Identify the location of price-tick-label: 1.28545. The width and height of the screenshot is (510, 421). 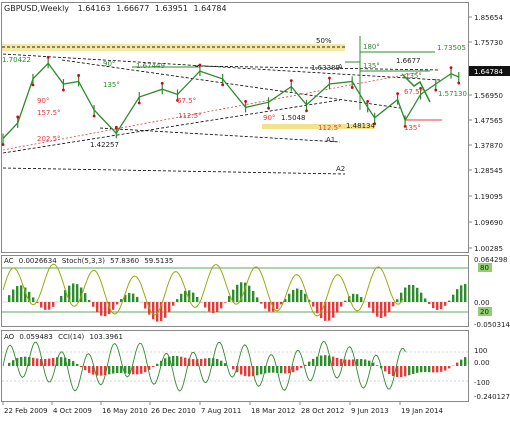
(488, 171).